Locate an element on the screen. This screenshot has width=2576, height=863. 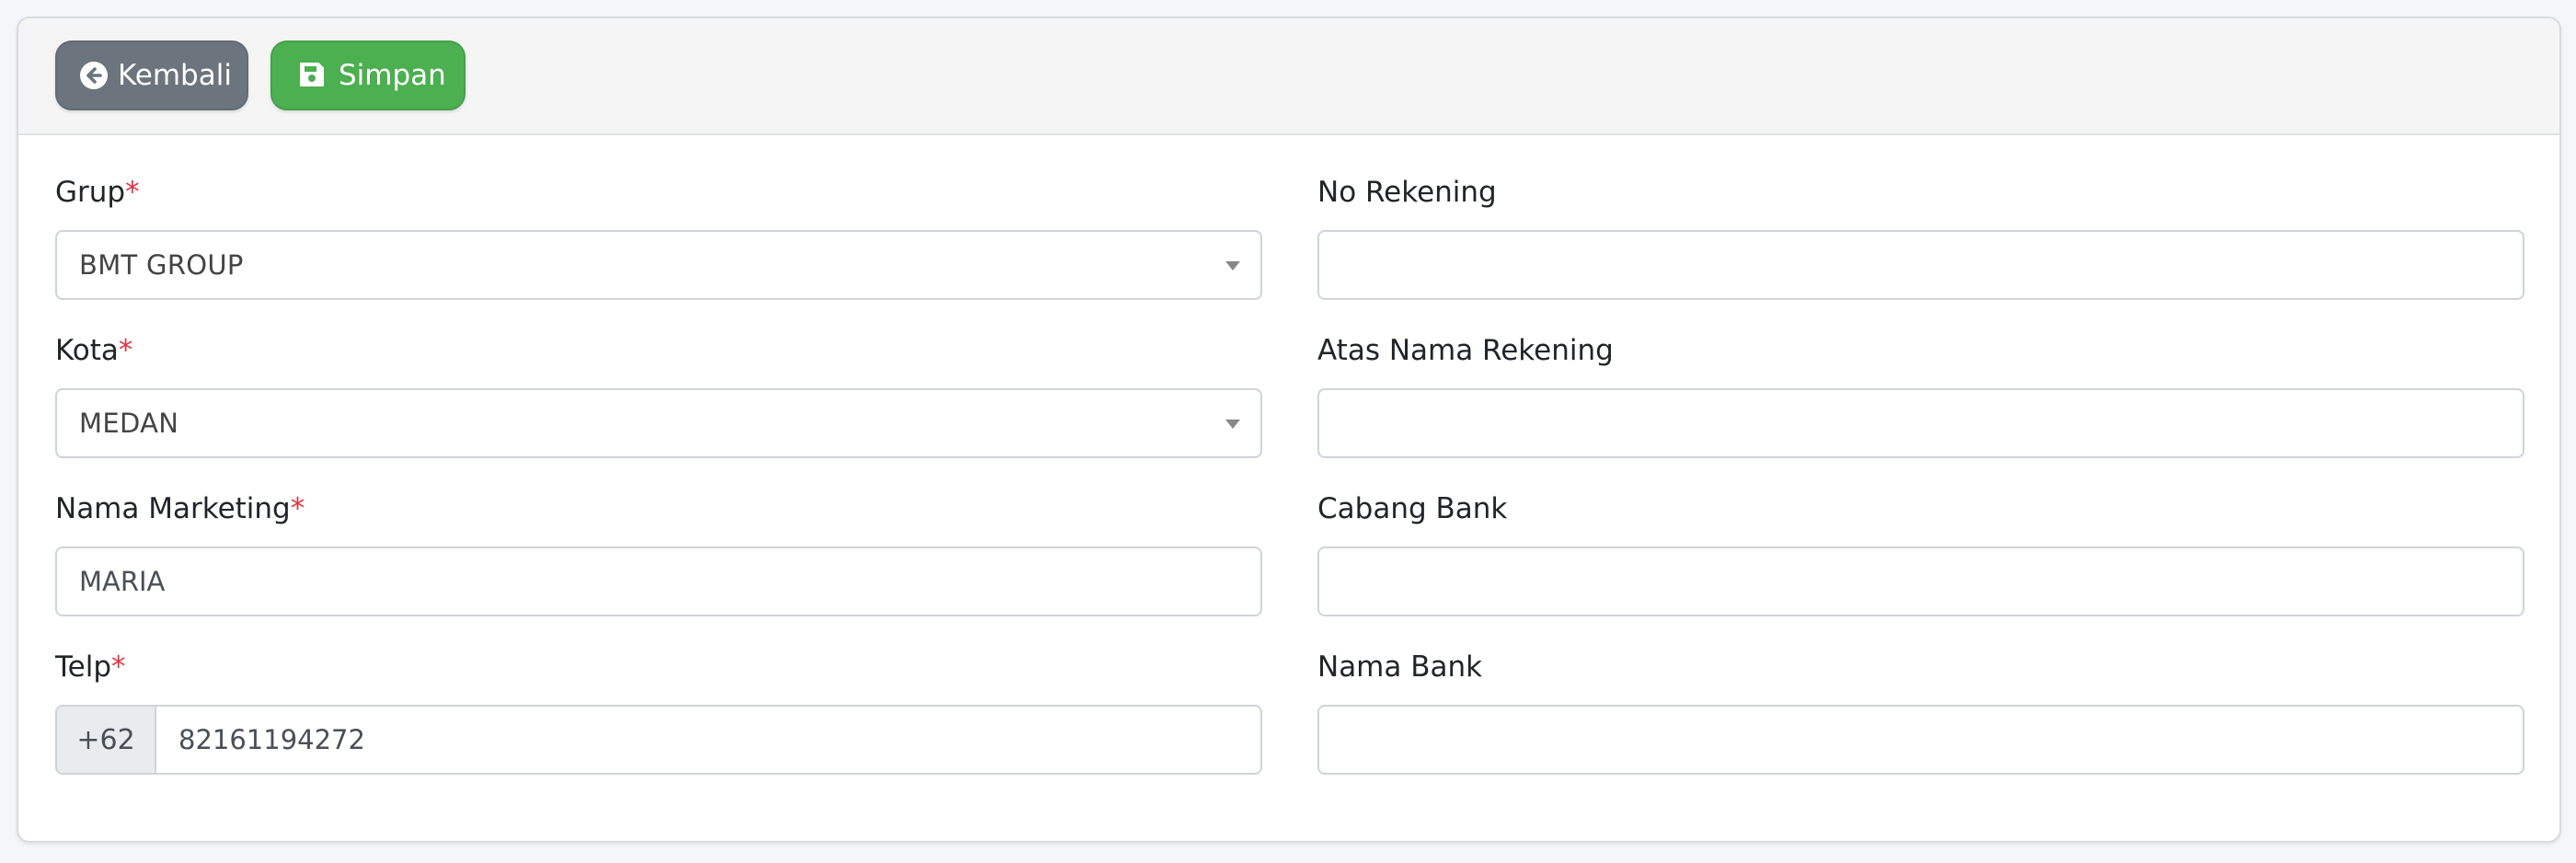
nama-bank-input is located at coordinates (1920, 740).